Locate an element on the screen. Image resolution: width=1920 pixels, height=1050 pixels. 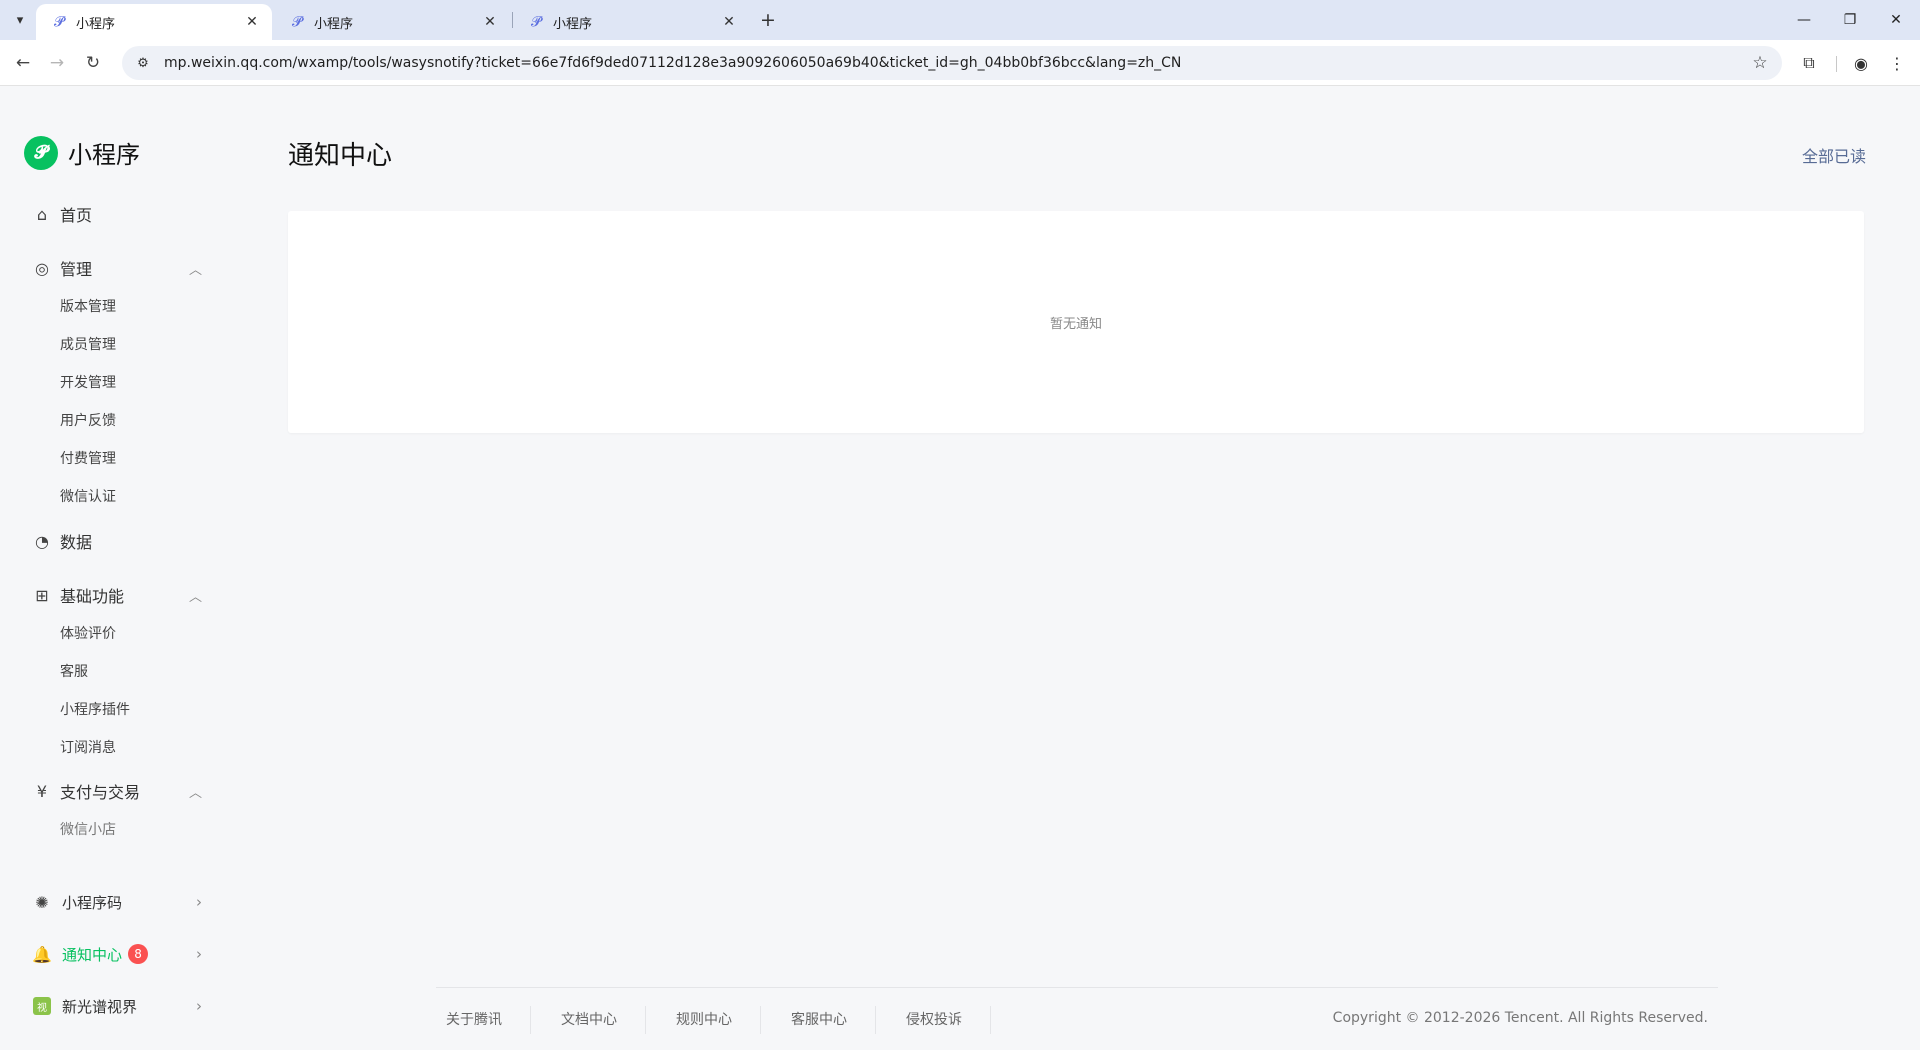
sidebar-scroll-fade is located at coordinates (115, 858).